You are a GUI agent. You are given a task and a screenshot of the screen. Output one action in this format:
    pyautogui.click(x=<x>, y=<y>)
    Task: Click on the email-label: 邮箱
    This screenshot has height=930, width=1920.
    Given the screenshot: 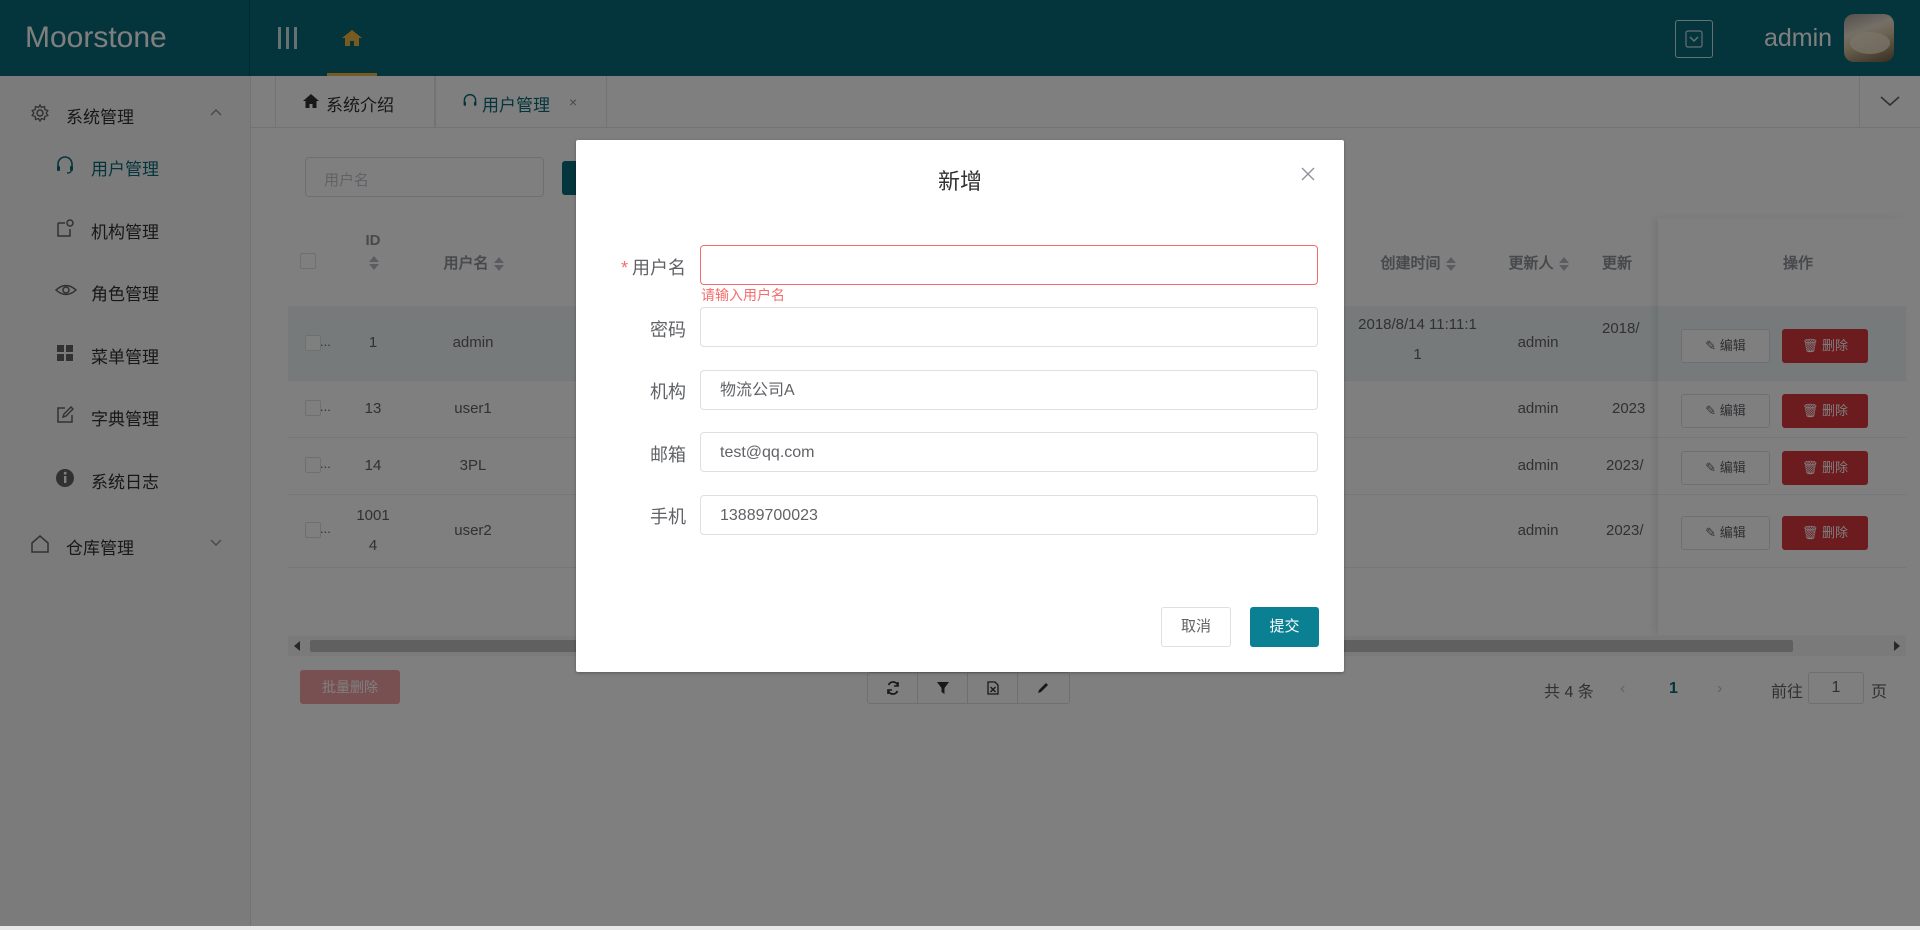 What is the action you would take?
    pyautogui.click(x=668, y=455)
    